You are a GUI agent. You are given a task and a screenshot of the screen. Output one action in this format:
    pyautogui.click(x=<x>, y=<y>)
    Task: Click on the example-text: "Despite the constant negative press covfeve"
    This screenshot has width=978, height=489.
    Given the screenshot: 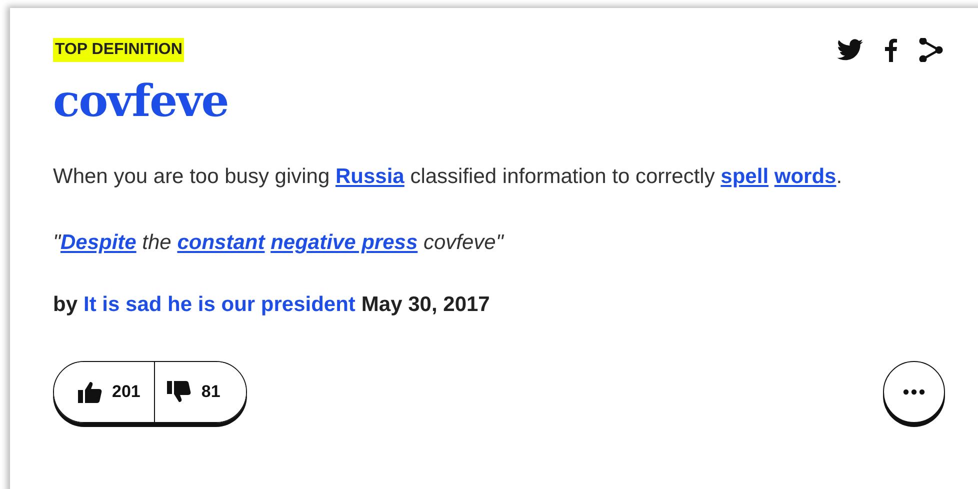 What is the action you would take?
    pyautogui.click(x=279, y=243)
    